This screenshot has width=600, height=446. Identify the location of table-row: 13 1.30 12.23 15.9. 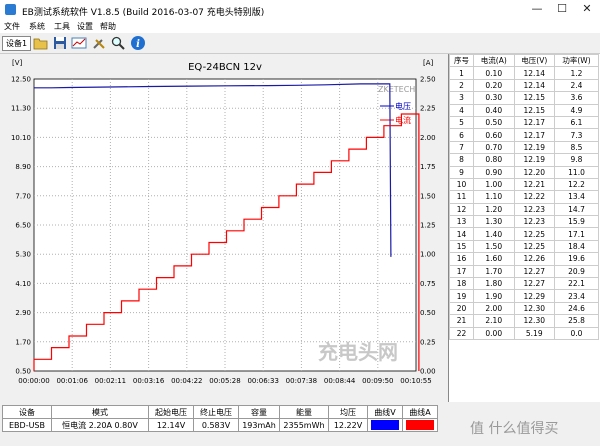
(523, 222).